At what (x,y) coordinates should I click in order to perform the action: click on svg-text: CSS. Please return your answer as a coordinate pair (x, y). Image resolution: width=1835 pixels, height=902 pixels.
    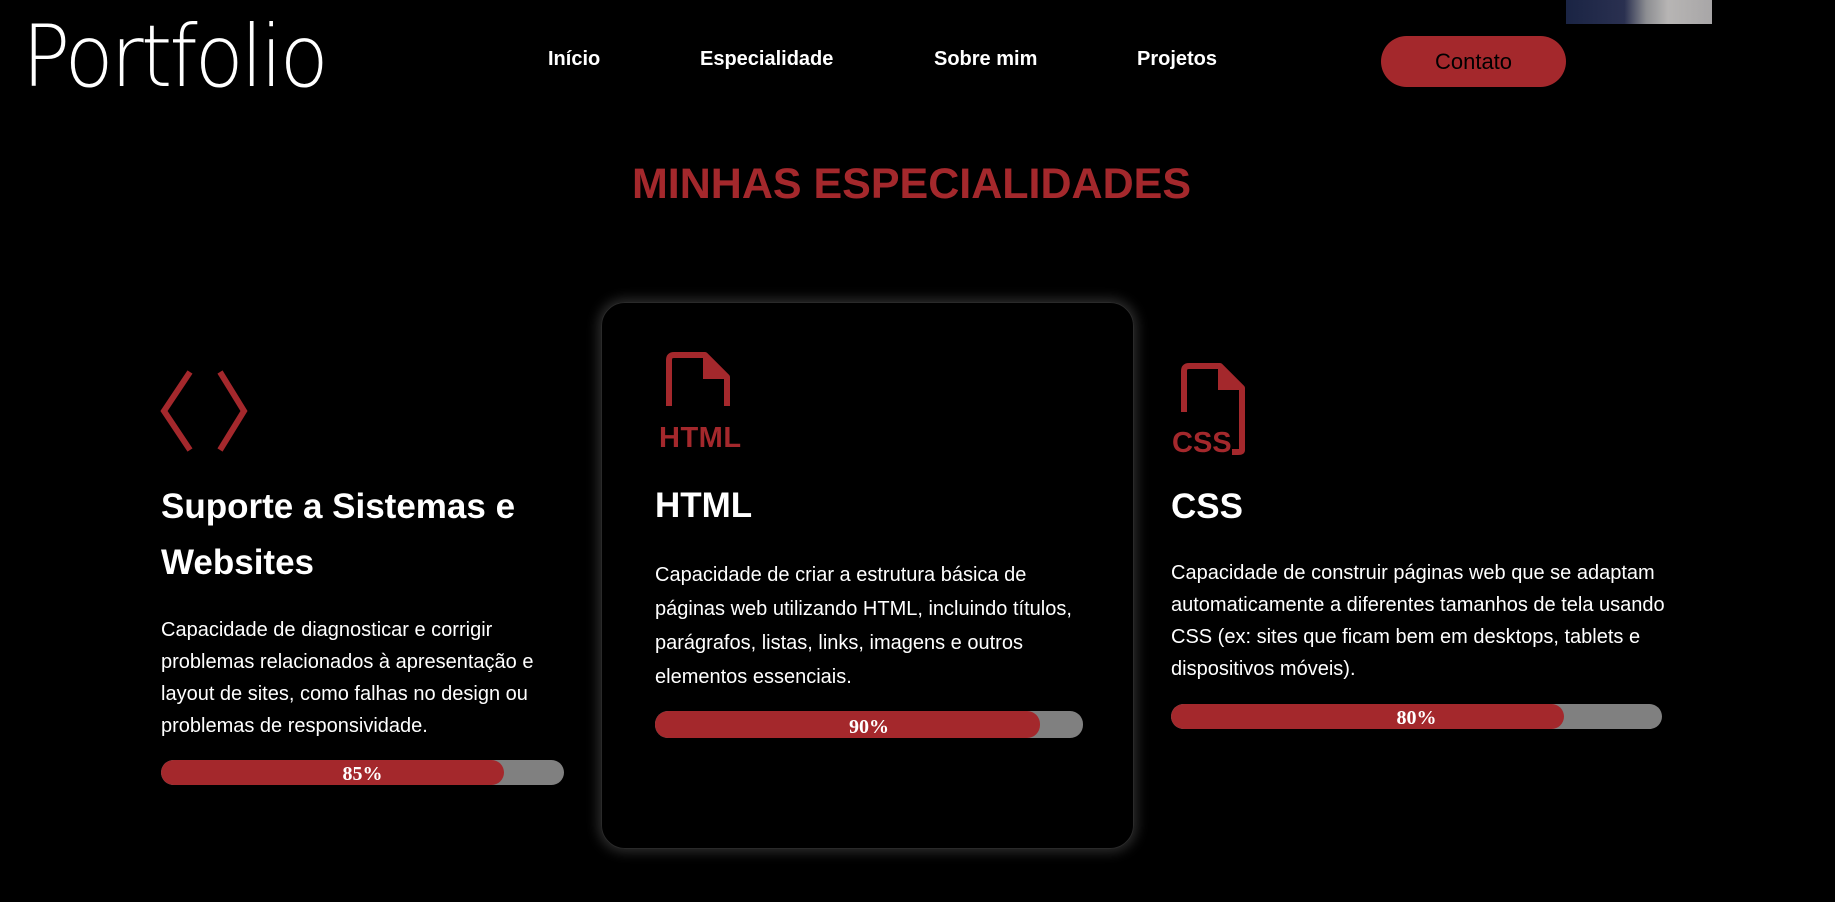
    Looking at the image, I should click on (1202, 442).